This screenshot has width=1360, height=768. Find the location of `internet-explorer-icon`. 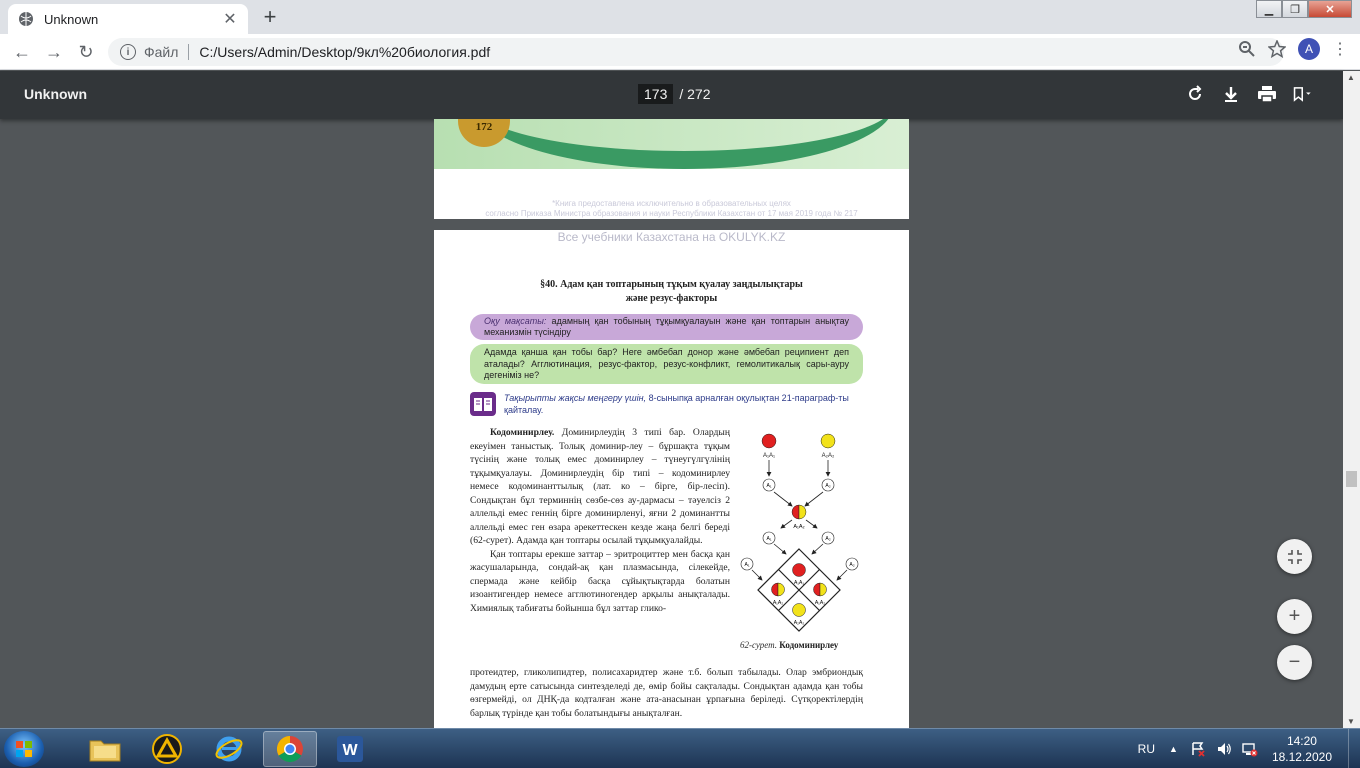

internet-explorer-icon is located at coordinates (229, 749).